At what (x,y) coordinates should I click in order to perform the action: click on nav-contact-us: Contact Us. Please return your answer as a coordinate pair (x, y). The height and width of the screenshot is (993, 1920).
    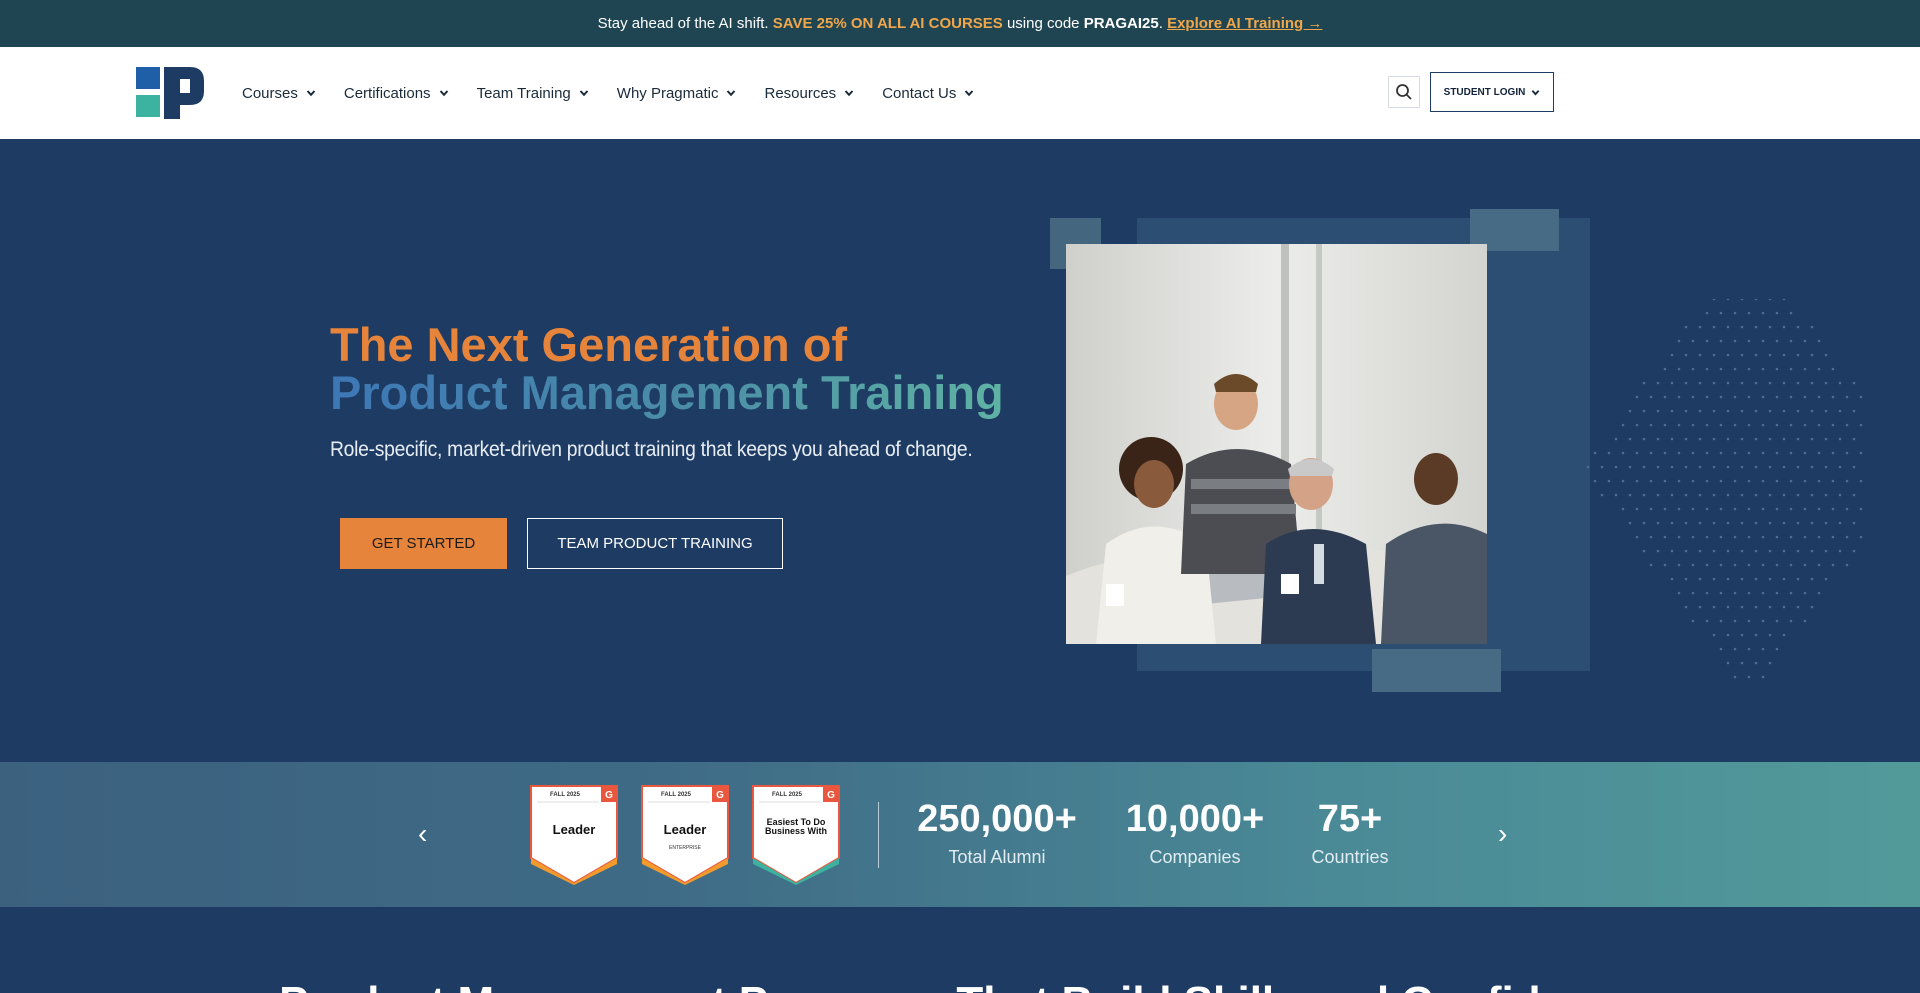
    Looking at the image, I should click on (928, 93).